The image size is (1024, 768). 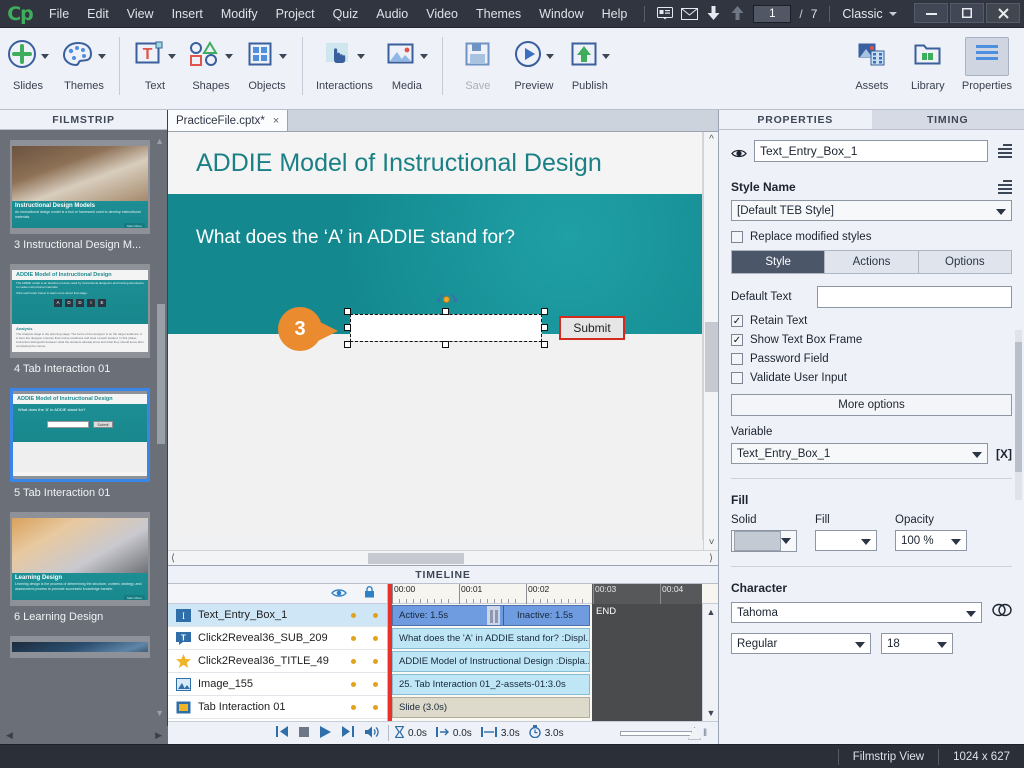 I want to click on page-number-input: 1, so click(x=772, y=13).